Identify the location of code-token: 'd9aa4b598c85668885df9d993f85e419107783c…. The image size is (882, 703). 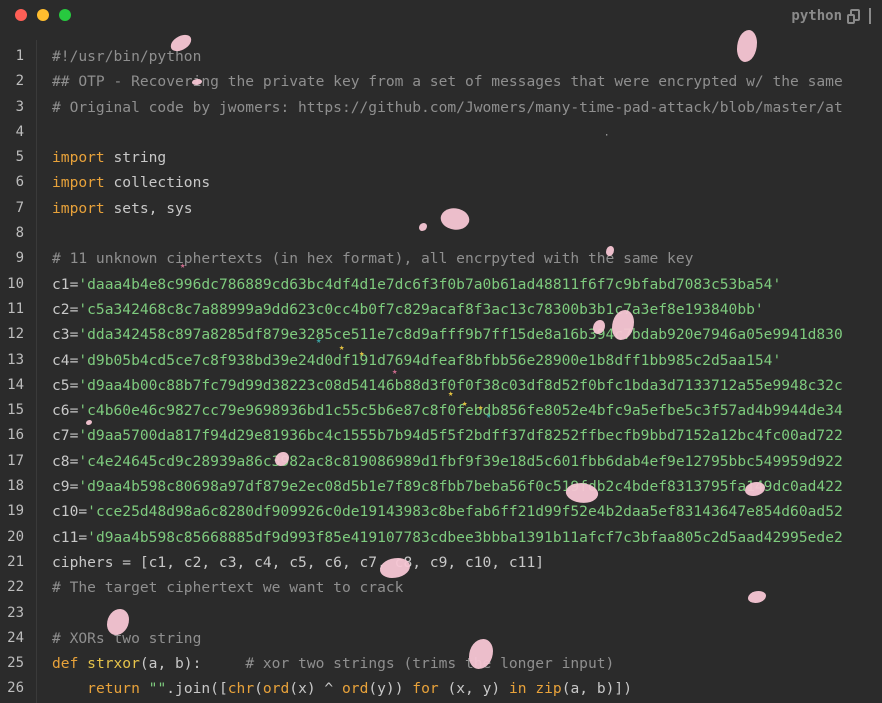
(465, 537).